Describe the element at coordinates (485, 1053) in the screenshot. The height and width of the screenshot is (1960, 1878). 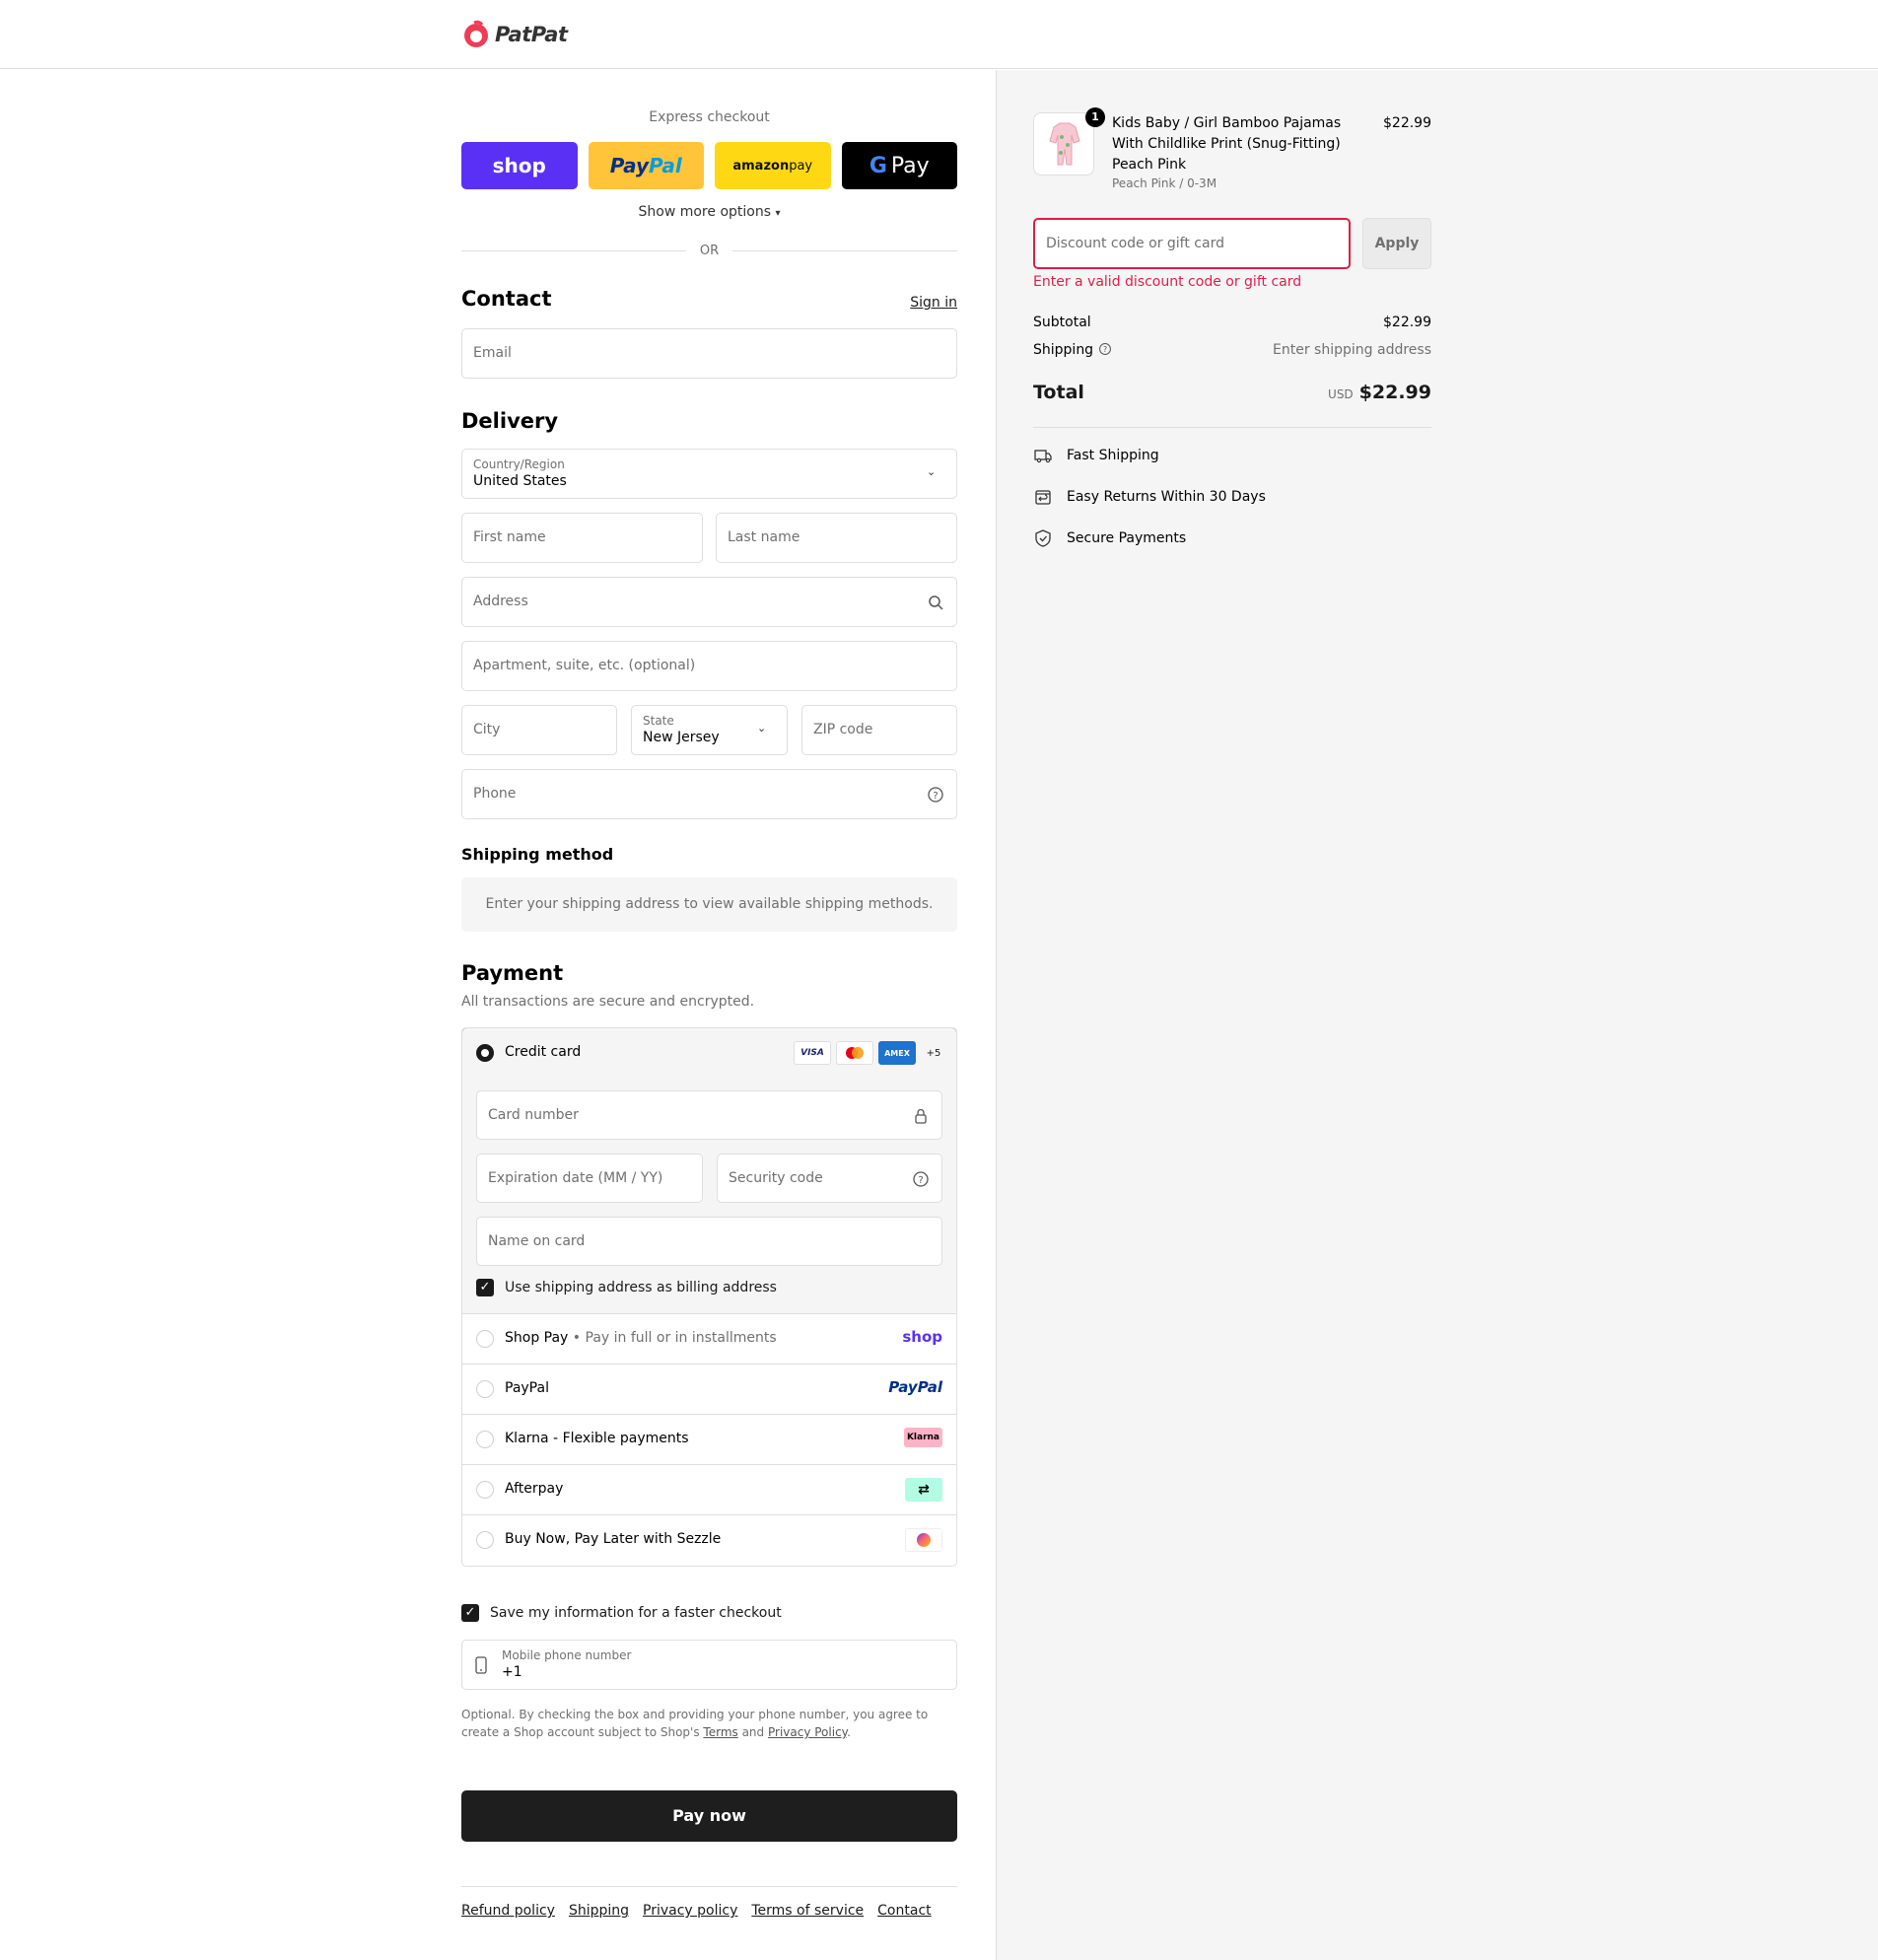
I see `credit-card-radio` at that location.